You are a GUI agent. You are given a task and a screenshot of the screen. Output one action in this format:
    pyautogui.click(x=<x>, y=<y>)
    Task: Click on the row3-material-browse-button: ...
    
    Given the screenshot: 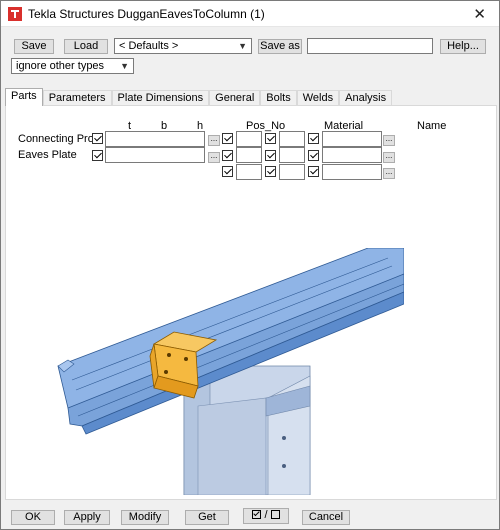 What is the action you would take?
    pyautogui.click(x=389, y=173)
    